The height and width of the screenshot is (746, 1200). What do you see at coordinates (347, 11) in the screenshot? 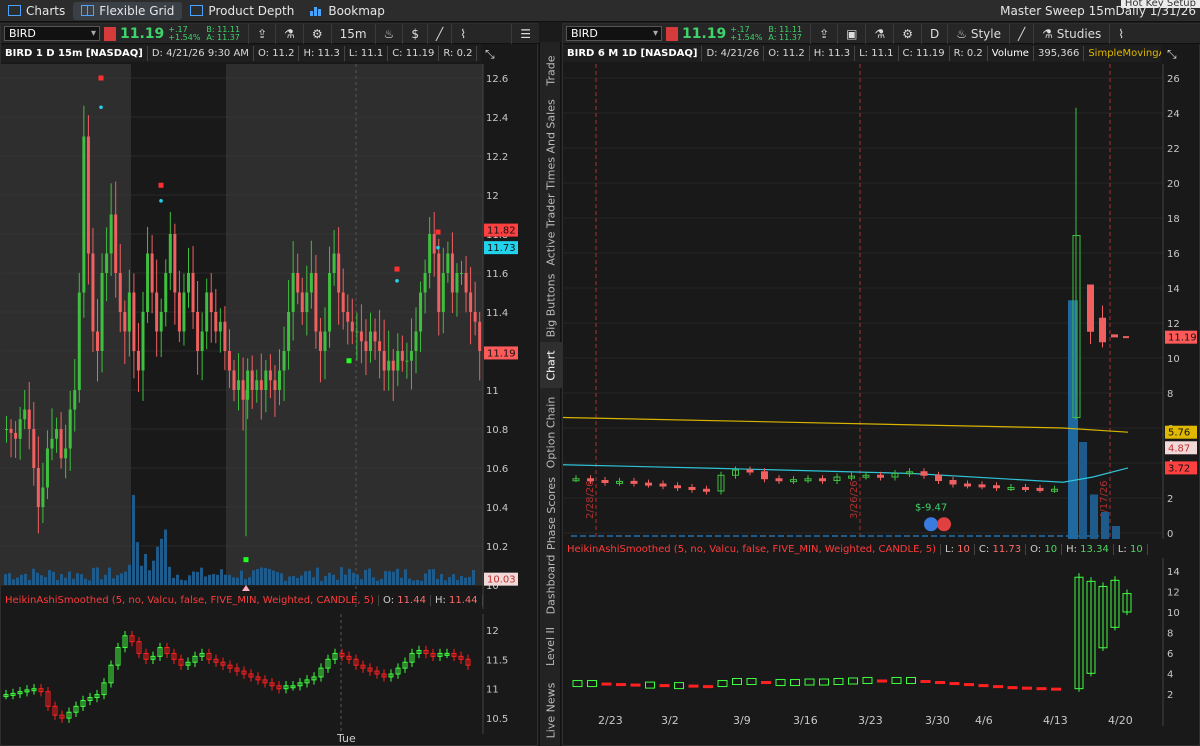
I see `nav-bookmap: Bookmap` at bounding box center [347, 11].